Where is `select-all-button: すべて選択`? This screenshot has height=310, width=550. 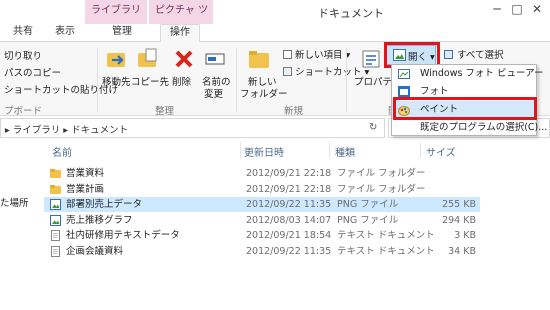
select-all-button: すべて選択 is located at coordinates (473, 54).